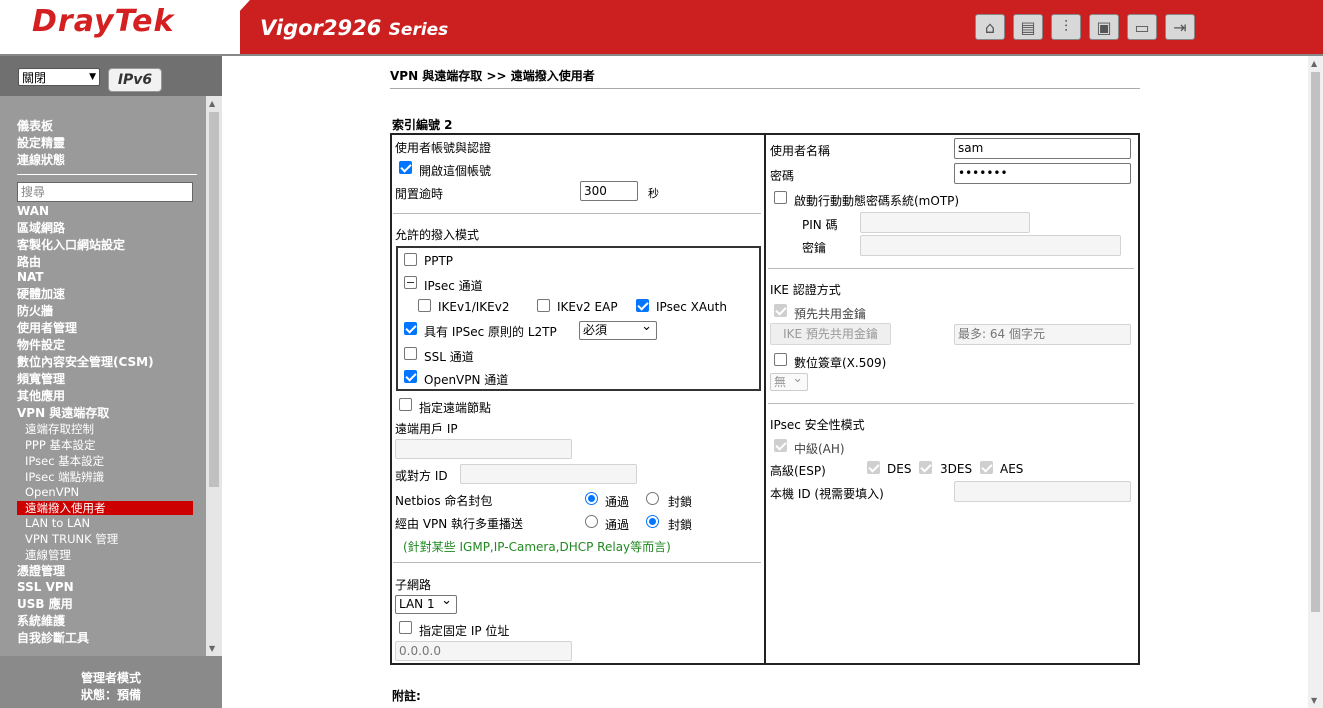  What do you see at coordinates (405, 167) in the screenshot?
I see `enable-account-checkbox` at bounding box center [405, 167].